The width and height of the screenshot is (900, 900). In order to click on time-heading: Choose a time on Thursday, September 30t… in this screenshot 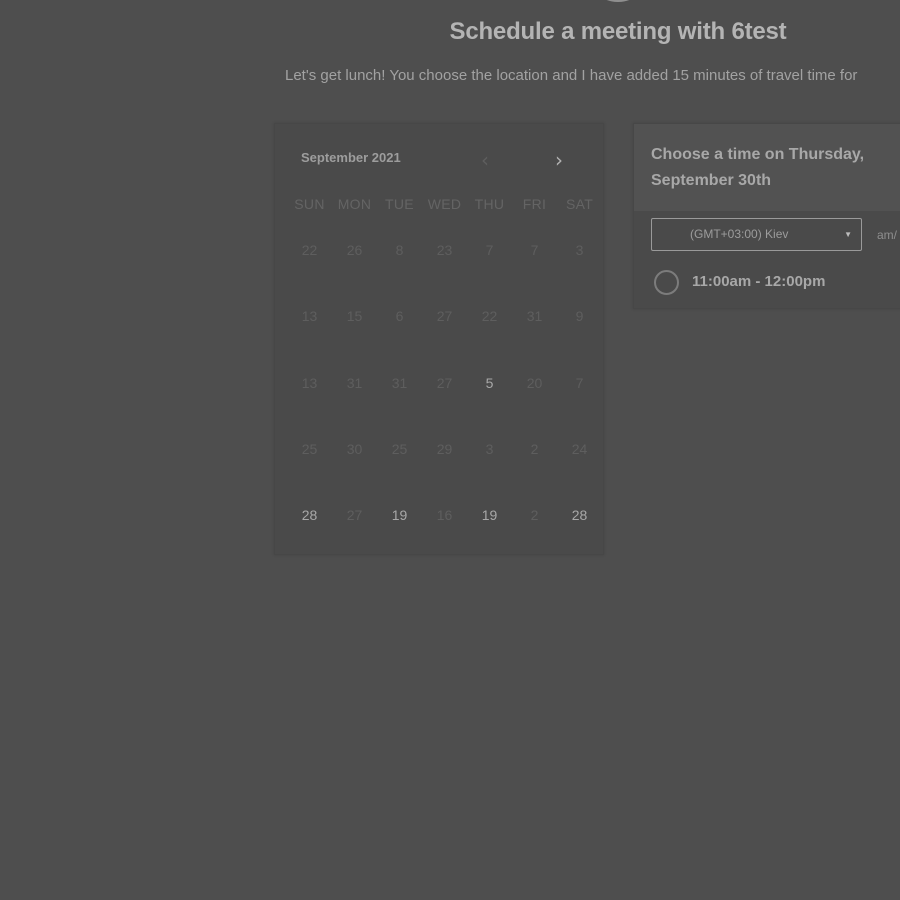, I will do `click(758, 167)`.